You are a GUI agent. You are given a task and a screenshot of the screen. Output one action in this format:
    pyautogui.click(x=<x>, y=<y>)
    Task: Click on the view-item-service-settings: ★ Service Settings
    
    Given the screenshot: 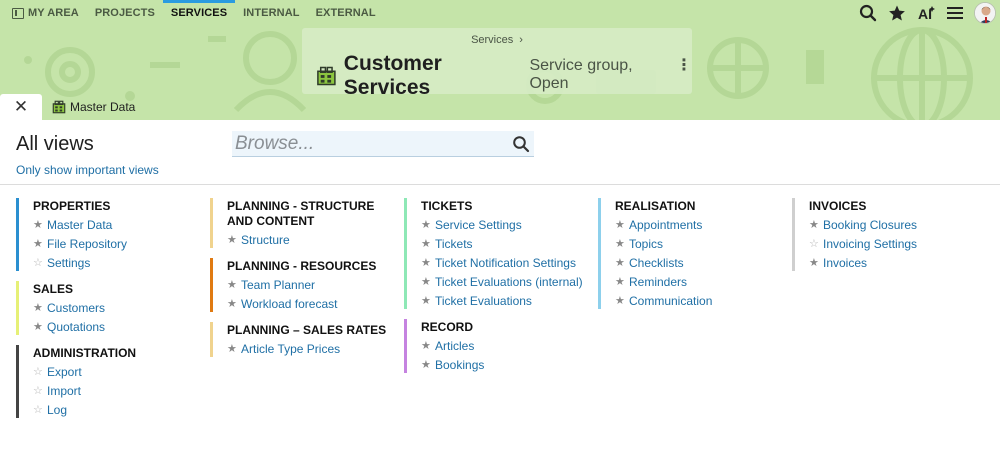 What is the action you would take?
    pyautogui.click(x=506, y=225)
    